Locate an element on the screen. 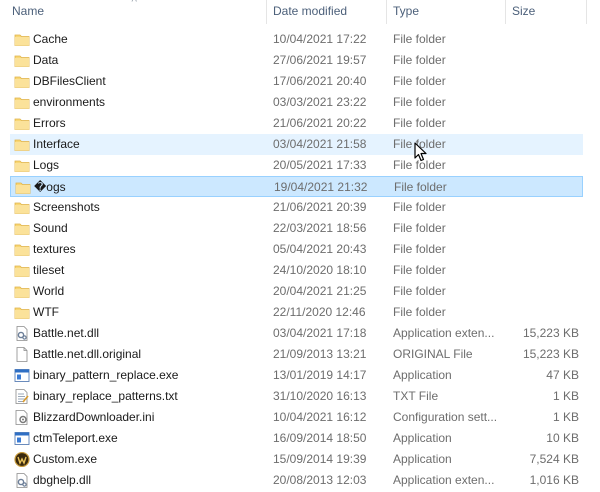 This screenshot has height=492, width=600. folder-row: WTF 22/11/2020 12:46 File folder is located at coordinates (296, 312).